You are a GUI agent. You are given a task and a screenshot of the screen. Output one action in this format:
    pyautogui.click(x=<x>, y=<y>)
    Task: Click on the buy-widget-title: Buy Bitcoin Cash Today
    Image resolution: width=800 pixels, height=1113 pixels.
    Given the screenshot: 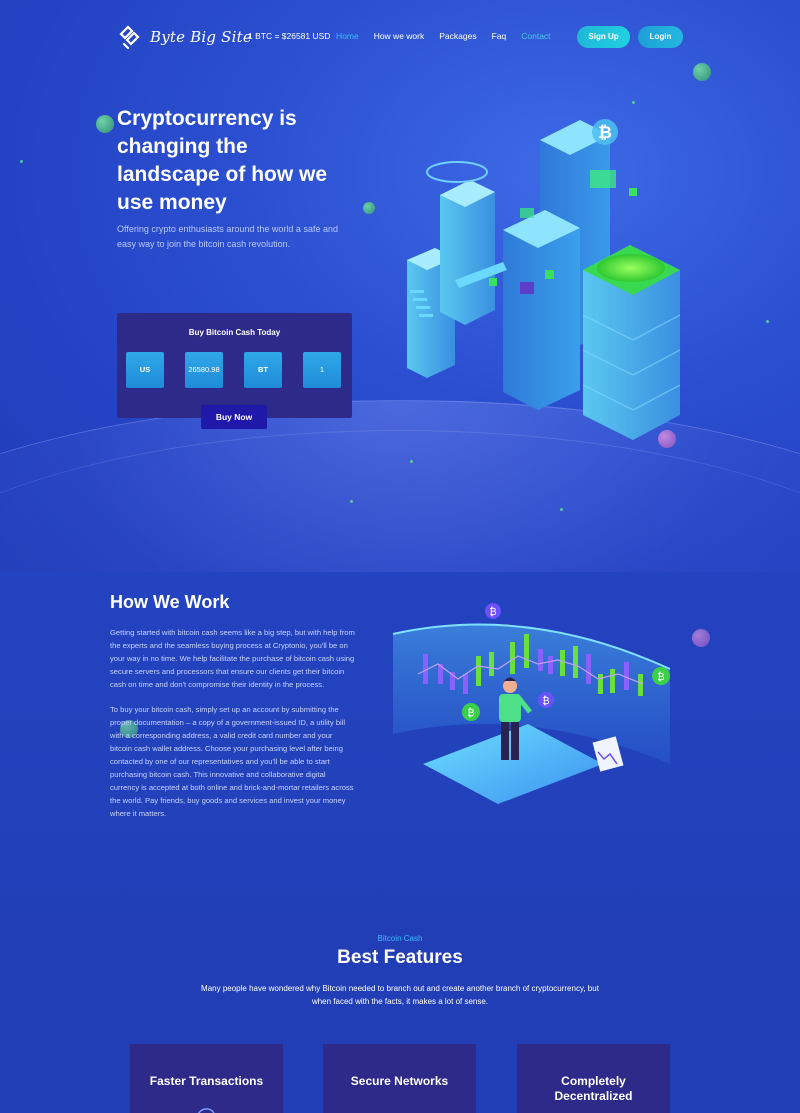 What is the action you would take?
    pyautogui.click(x=234, y=332)
    